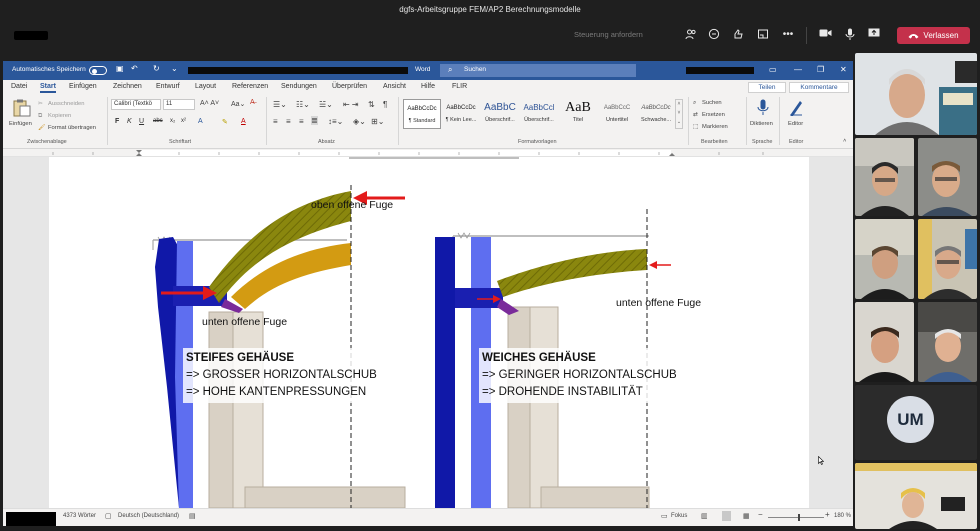 The height and width of the screenshot is (531, 980). Describe the element at coordinates (66, 104) in the screenshot. I see `cut-button: Ausschneiden` at that location.